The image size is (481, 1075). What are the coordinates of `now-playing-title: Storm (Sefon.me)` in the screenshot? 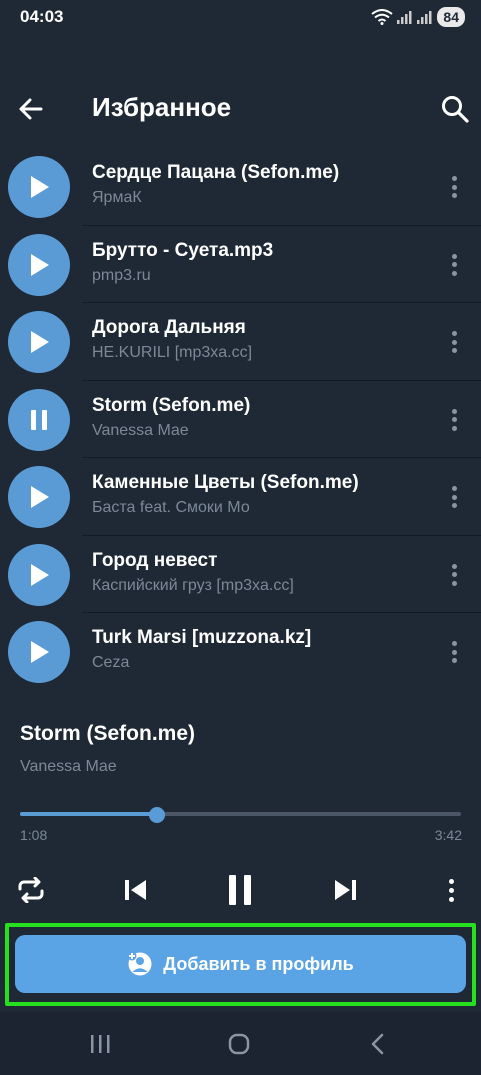 It's located at (108, 733).